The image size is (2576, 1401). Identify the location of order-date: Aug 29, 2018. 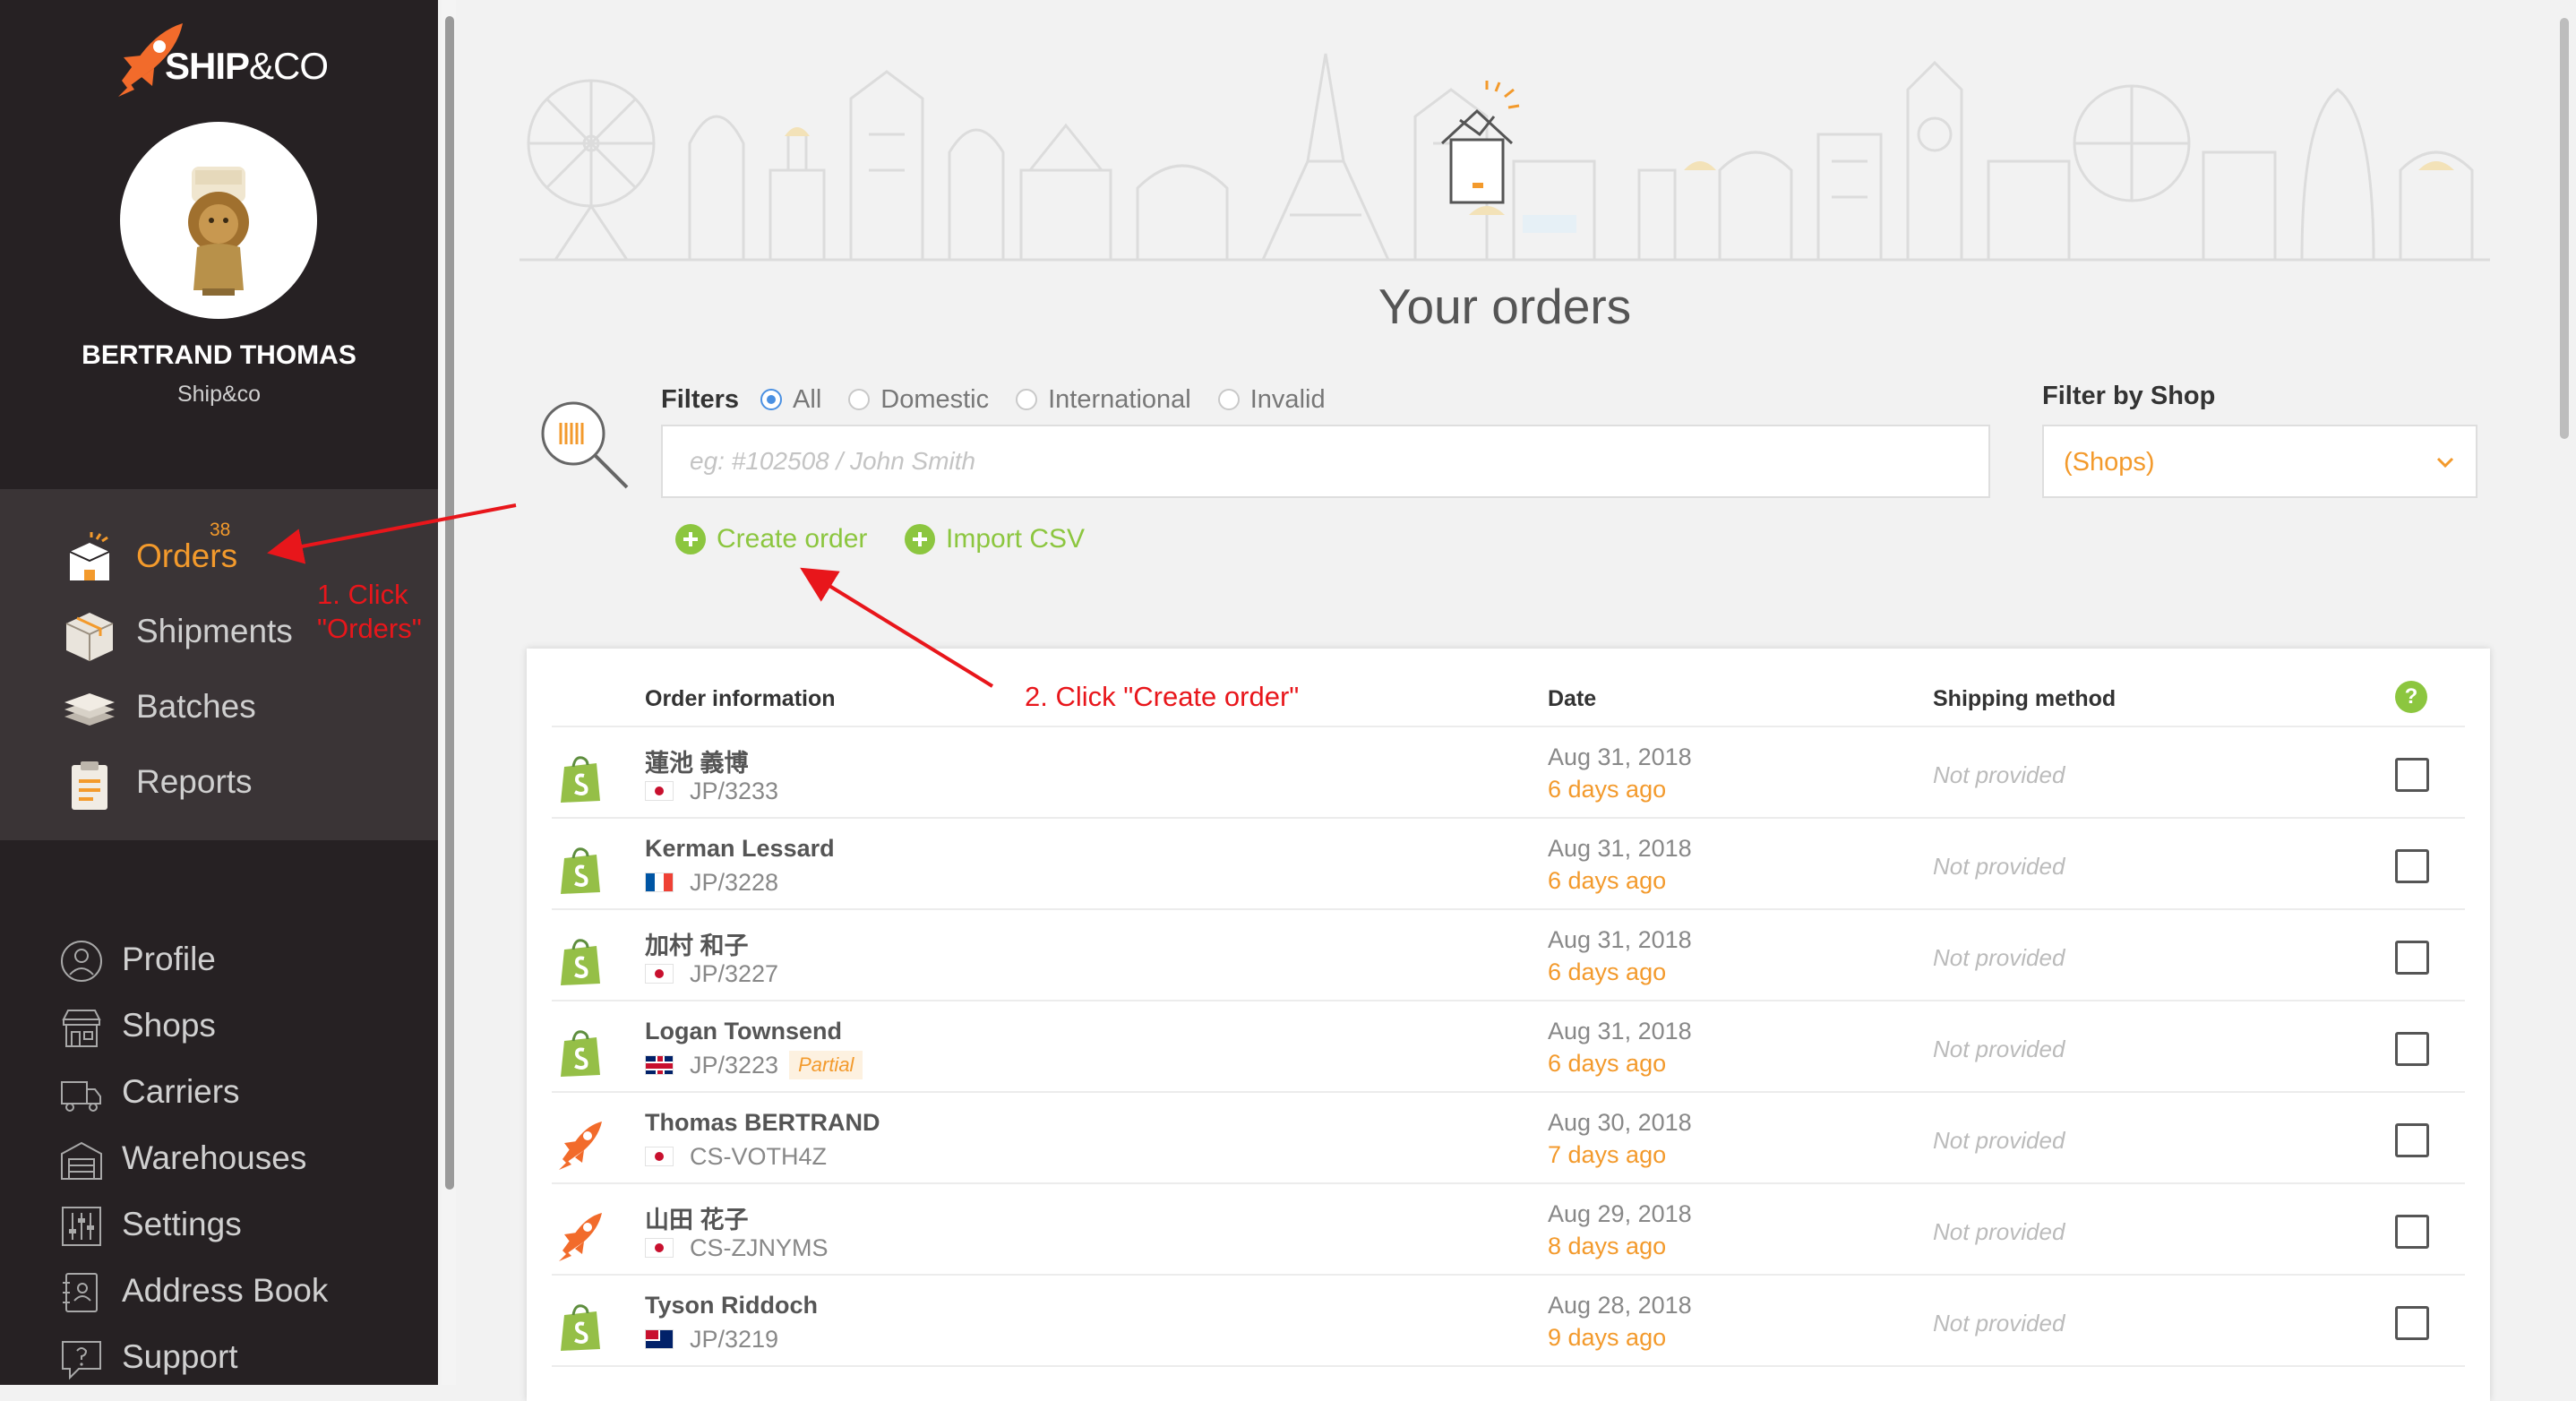
(1620, 1213).